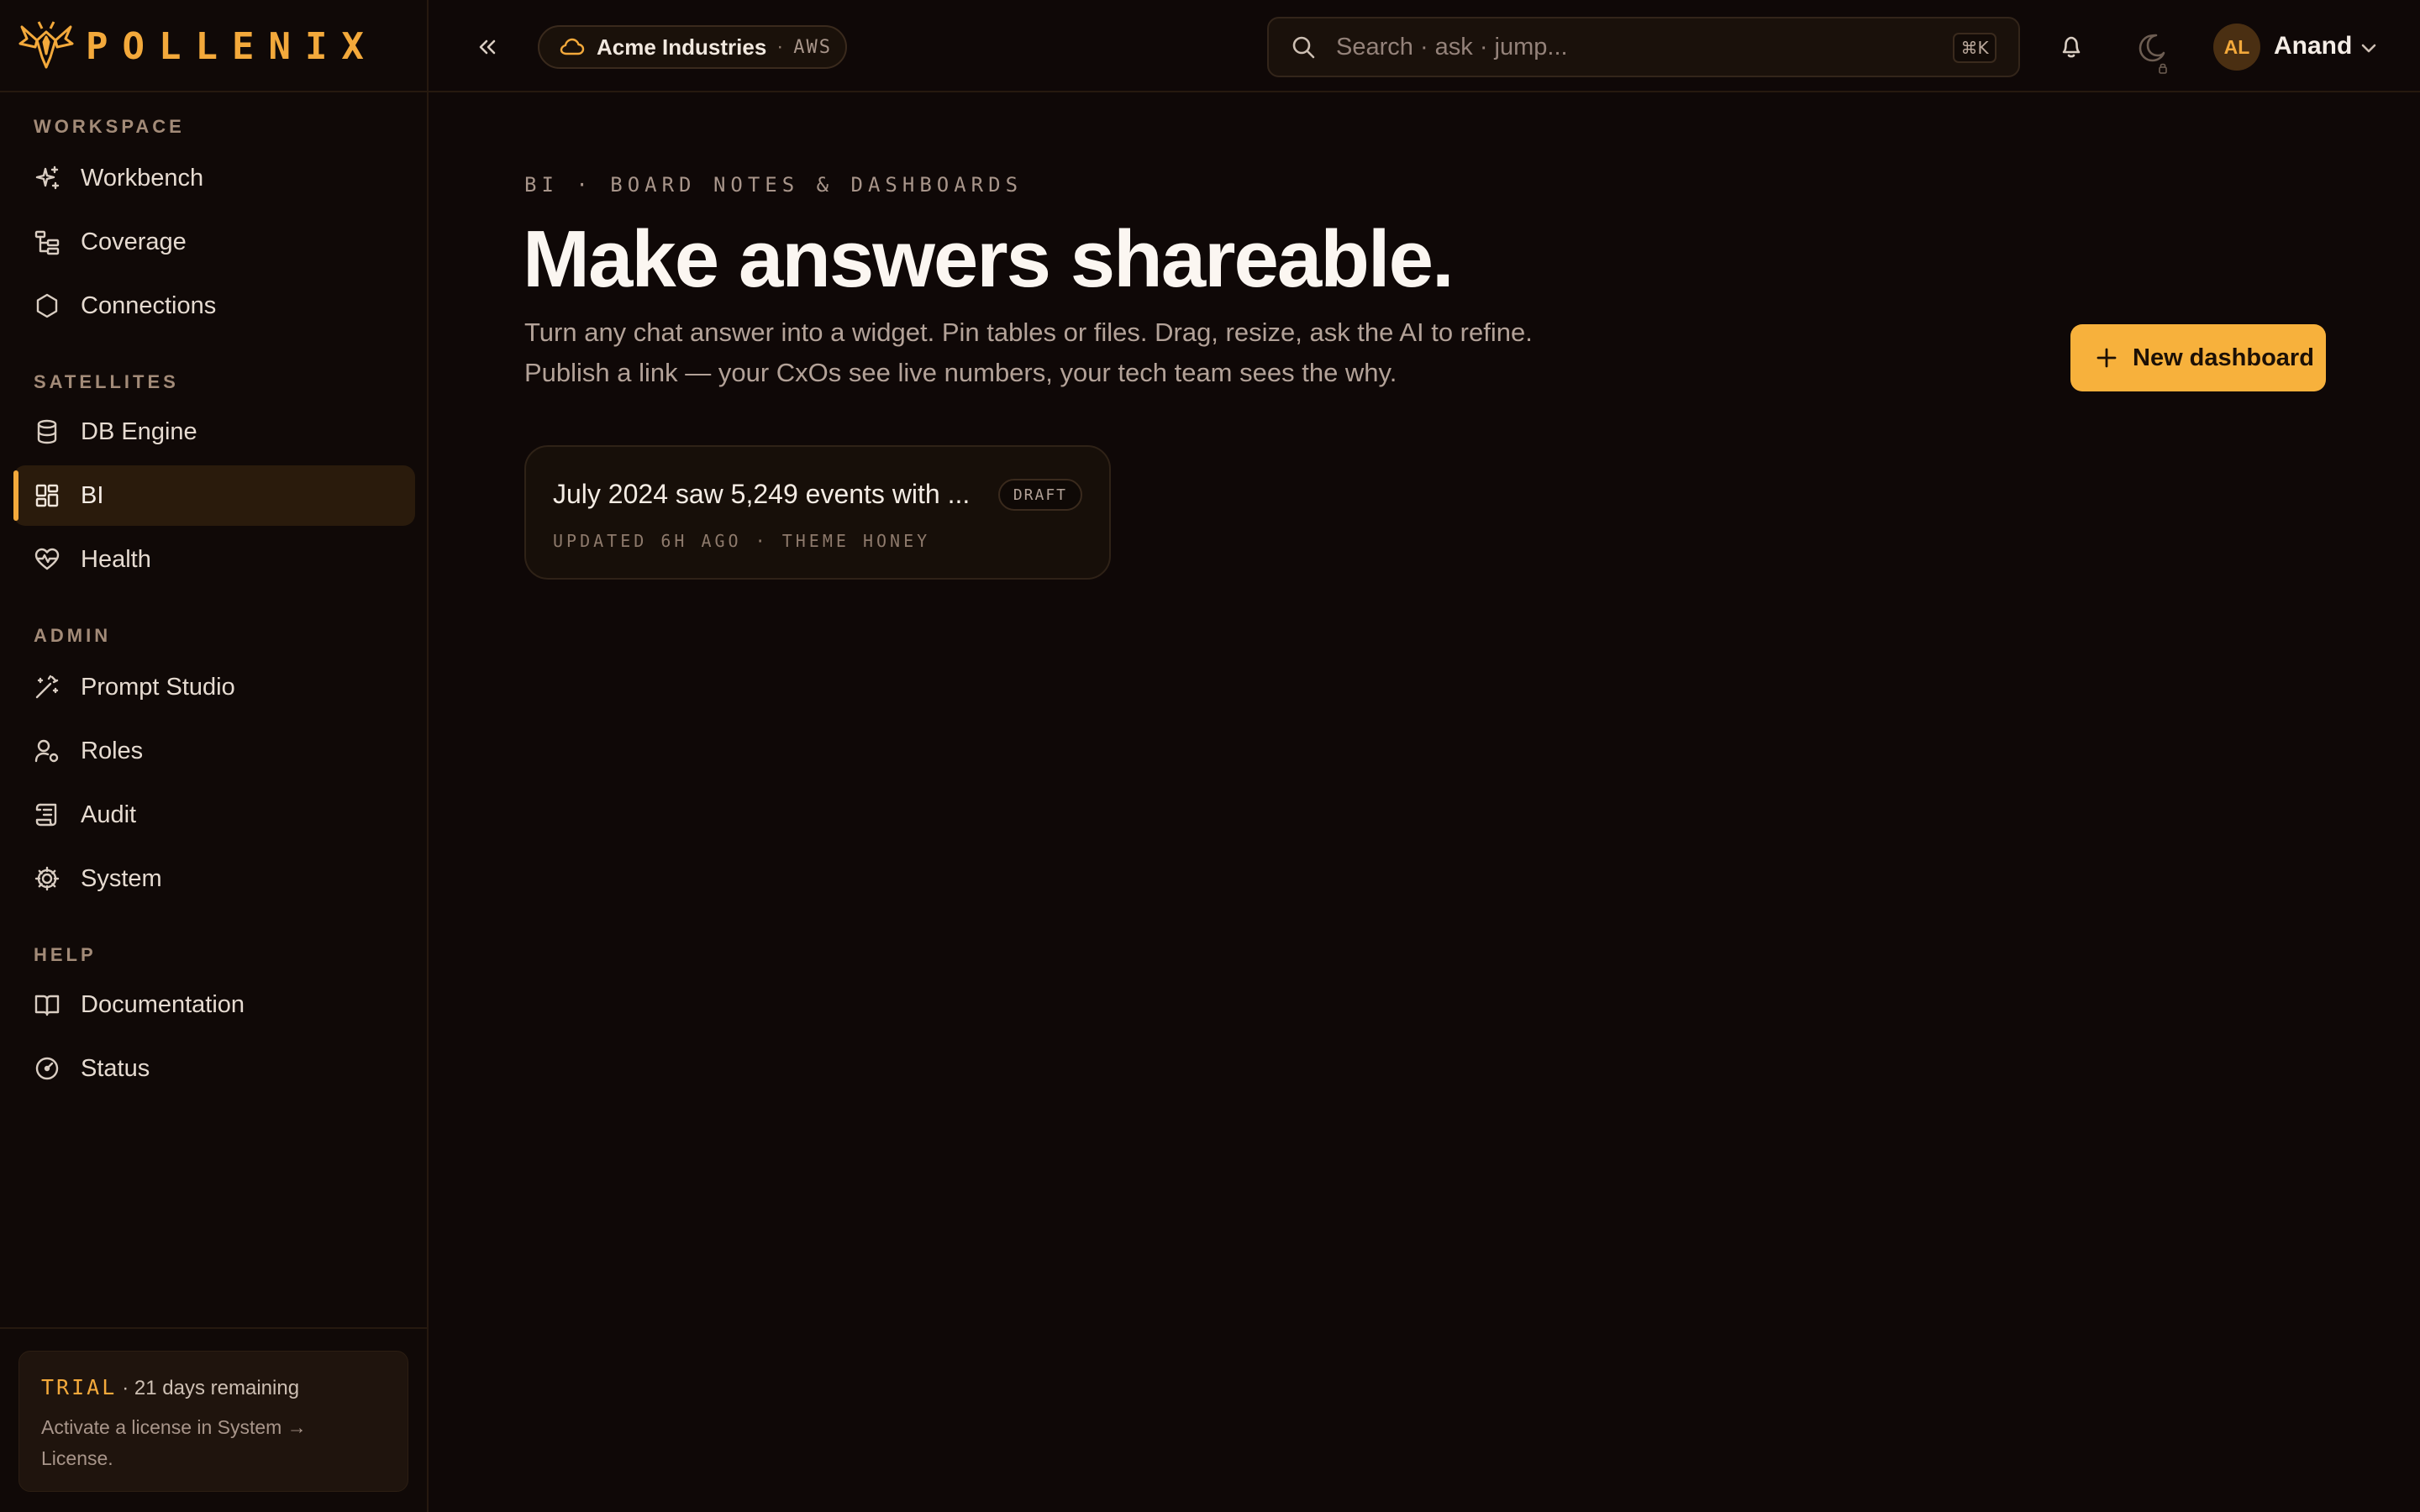  I want to click on sidebar-item-coverage: Coverage, so click(214, 242).